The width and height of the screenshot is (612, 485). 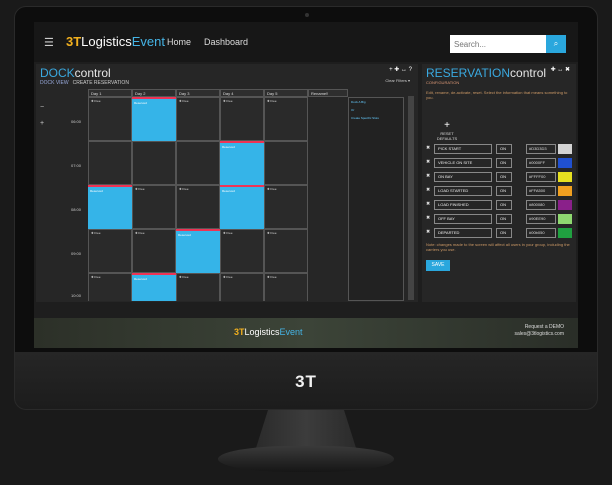 What do you see at coordinates (75, 209) in the screenshot?
I see `time-label: 08:00` at bounding box center [75, 209].